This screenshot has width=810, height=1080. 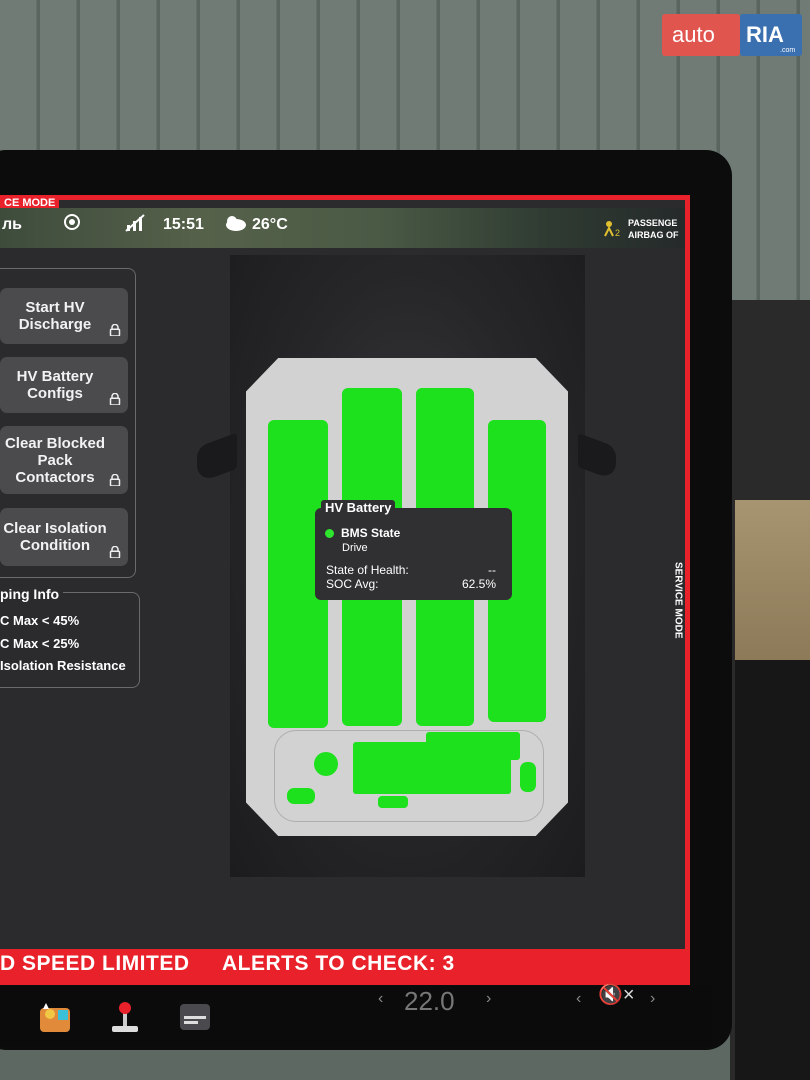 What do you see at coordinates (270, 224) in the screenshot?
I see `outside-temperature: 26°C` at bounding box center [270, 224].